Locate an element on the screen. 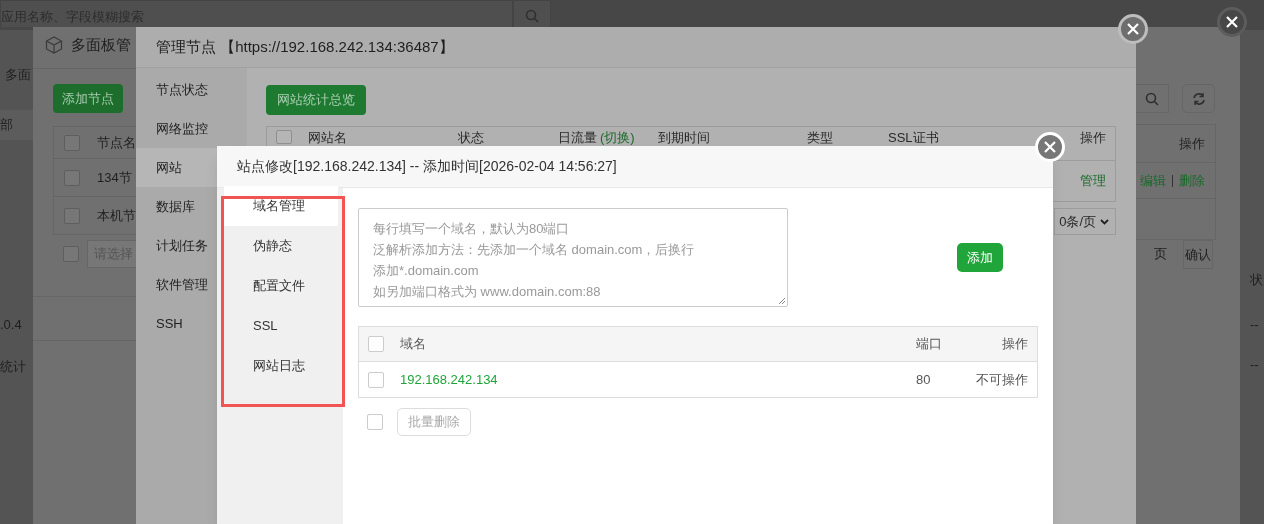 The width and height of the screenshot is (1264, 524). dialog-title: 站点修改[192.168.242.134] -- 添加时间[2026-02-04 14:56:27] is located at coordinates (427, 166).